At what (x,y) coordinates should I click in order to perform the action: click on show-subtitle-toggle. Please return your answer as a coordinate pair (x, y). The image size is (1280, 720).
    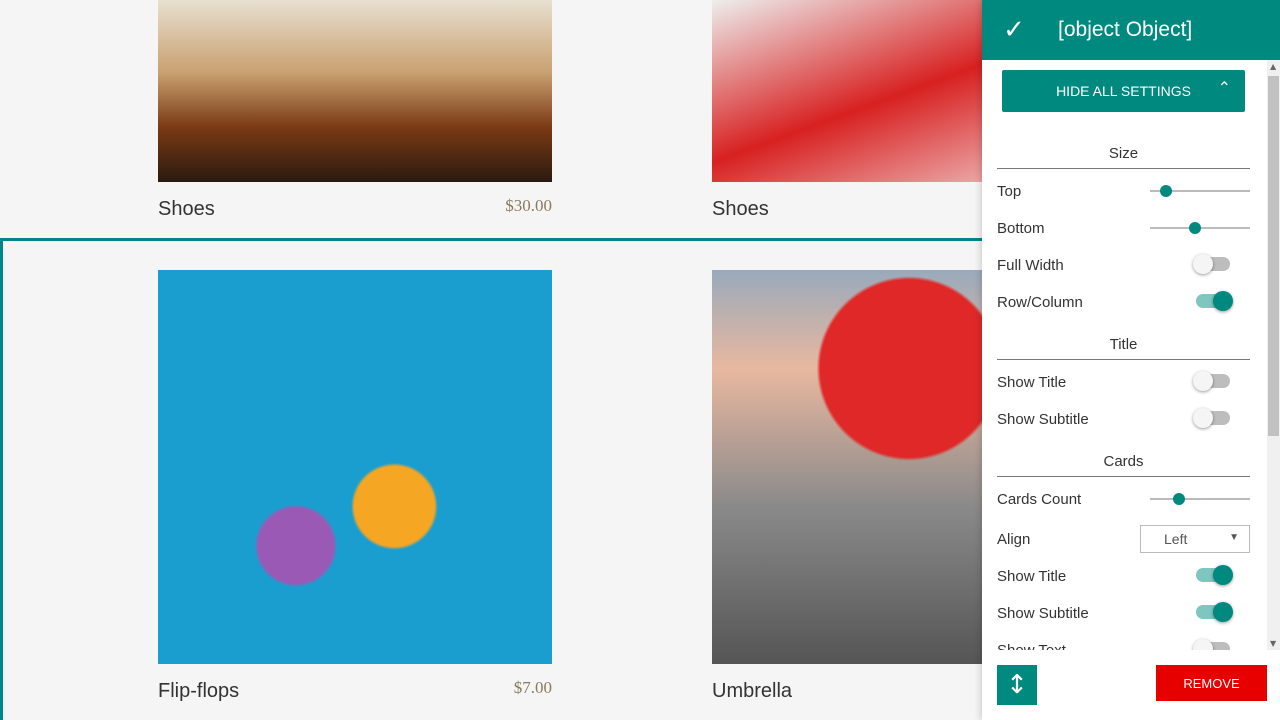
    Looking at the image, I should click on (1211, 418).